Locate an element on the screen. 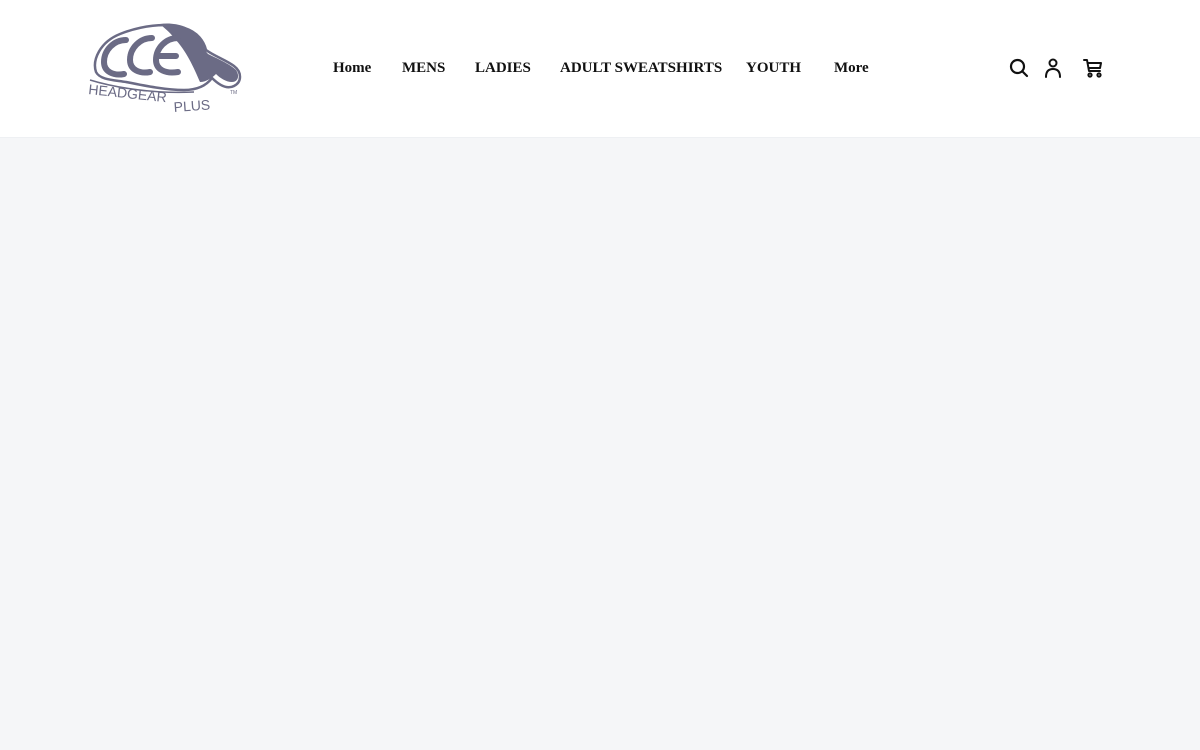 This screenshot has width=1200, height=750. cart-icon is located at coordinates (1093, 68).